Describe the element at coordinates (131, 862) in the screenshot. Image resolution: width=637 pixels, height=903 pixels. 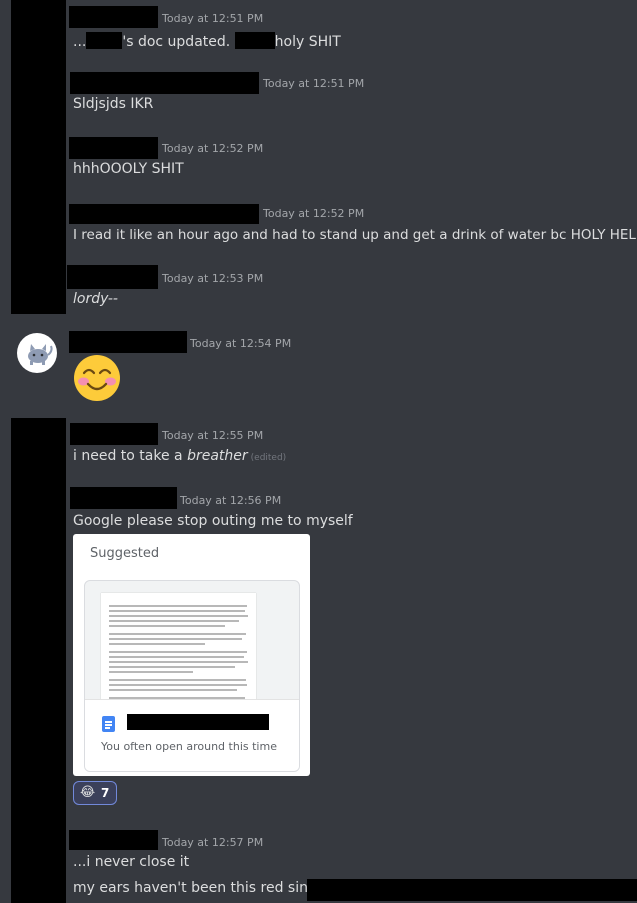
I see `message-text: ...i never close it` at that location.